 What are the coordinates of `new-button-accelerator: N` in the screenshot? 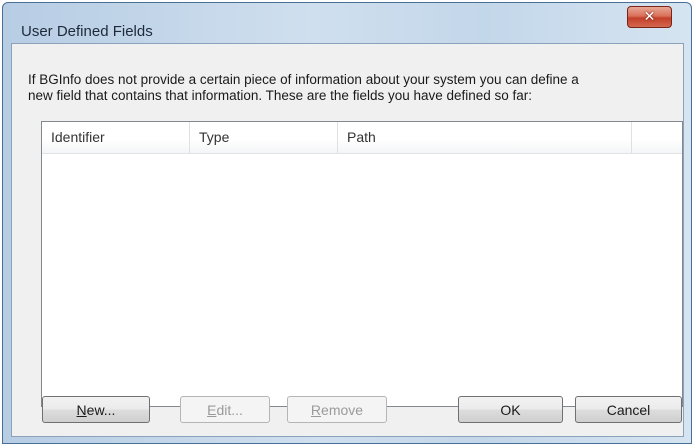 It's located at (81, 409).